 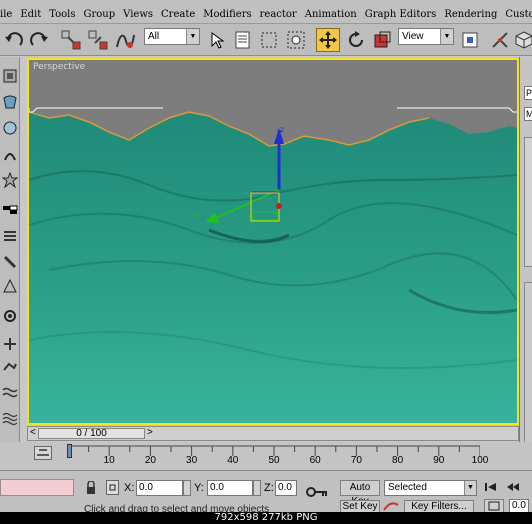 What do you see at coordinates (112, 487) in the screenshot?
I see `absolute-mode-toggle-icon` at bounding box center [112, 487].